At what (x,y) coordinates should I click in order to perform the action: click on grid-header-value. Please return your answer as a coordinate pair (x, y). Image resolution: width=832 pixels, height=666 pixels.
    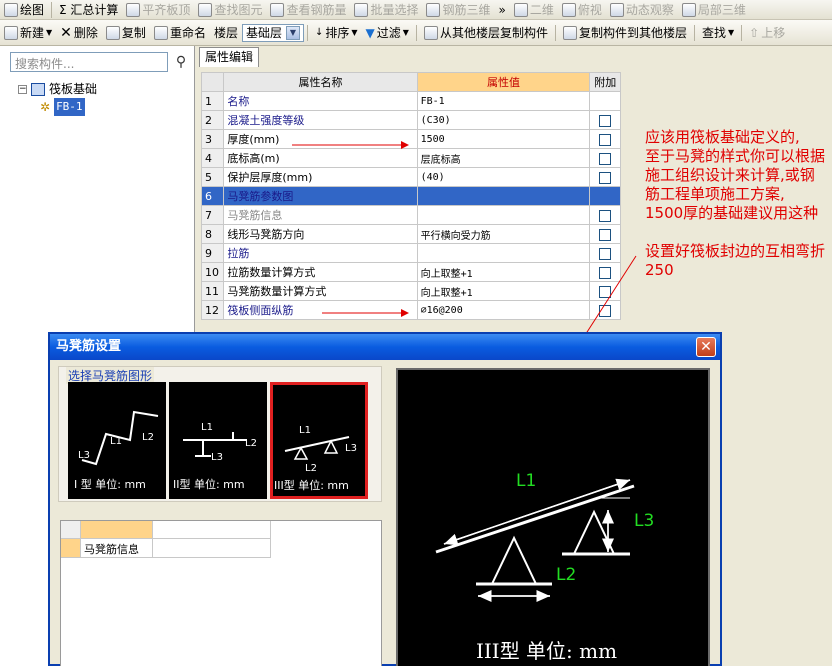
    Looking at the image, I should click on (212, 530).